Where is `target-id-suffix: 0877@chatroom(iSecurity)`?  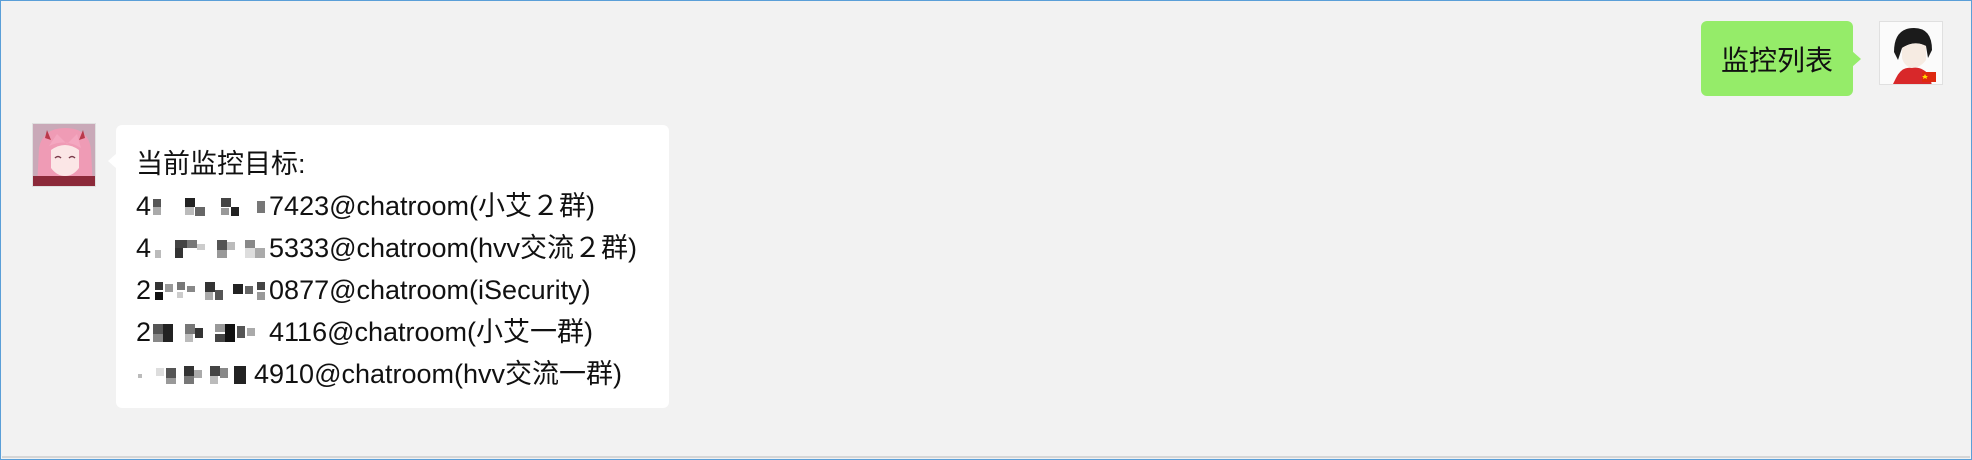
target-id-suffix: 0877@chatroom(iSecurity) is located at coordinates (430, 290).